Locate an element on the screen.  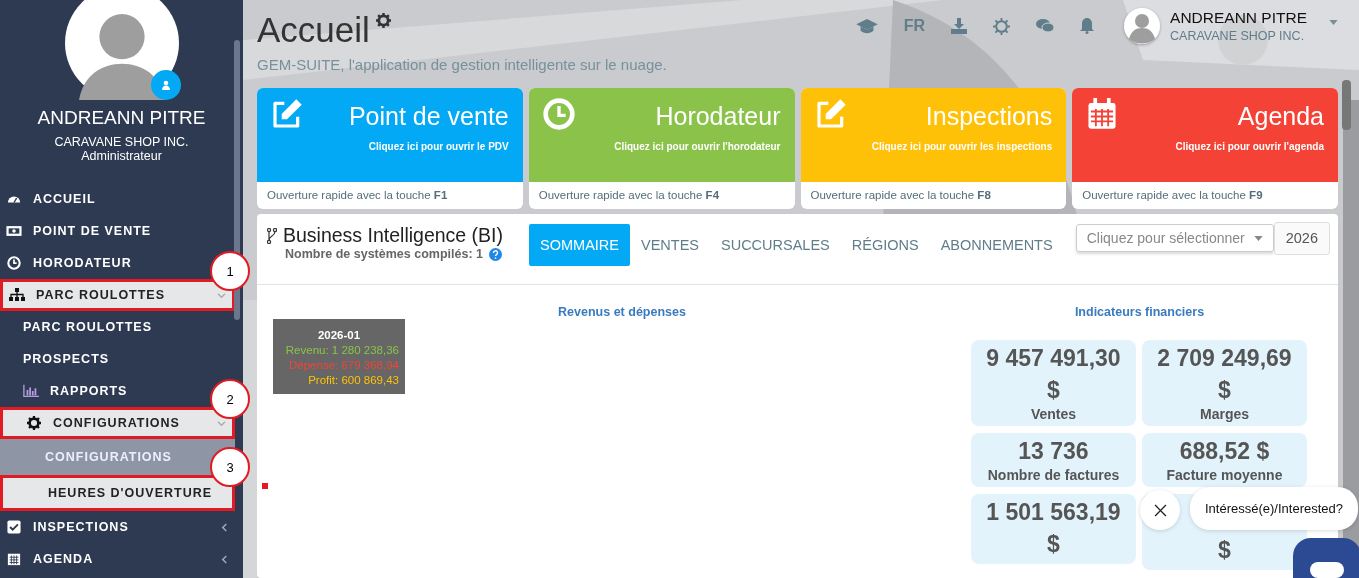
menu-item: ACCUEIL is located at coordinates (50, 199).